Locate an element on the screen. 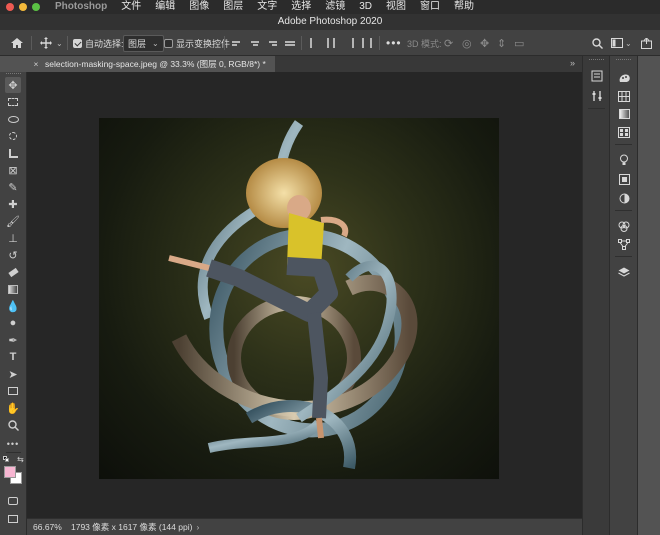 The width and height of the screenshot is (660, 535). swatches-panel-icon is located at coordinates (624, 96).